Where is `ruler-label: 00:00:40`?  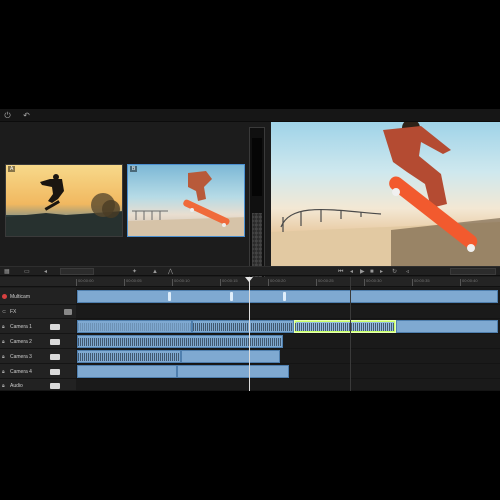 ruler-label: 00:00:40 is located at coordinates (470, 280).